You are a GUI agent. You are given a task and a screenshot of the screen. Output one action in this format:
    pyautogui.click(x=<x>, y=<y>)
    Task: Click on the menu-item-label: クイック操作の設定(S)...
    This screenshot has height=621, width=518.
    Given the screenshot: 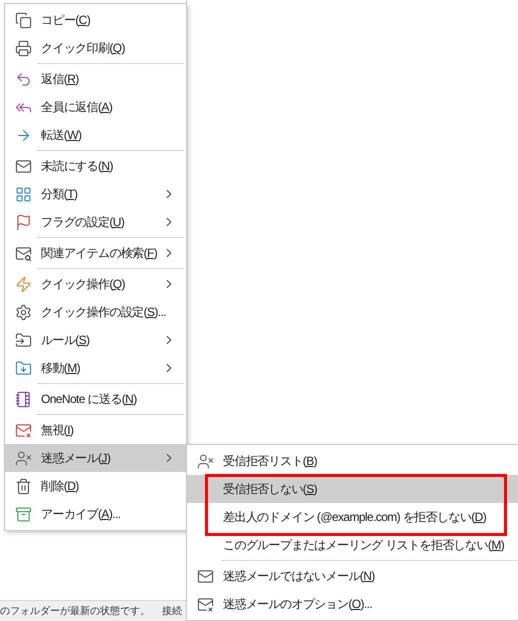 What is the action you would take?
    pyautogui.click(x=103, y=312)
    